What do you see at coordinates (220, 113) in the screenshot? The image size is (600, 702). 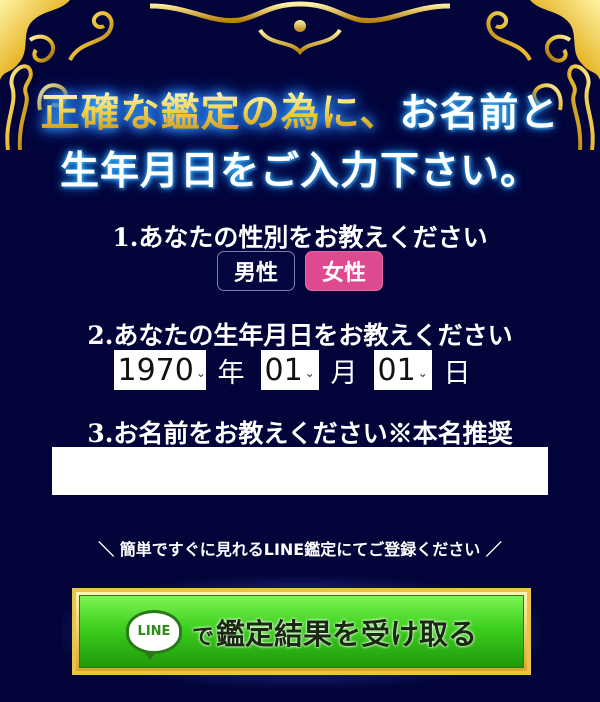 I see `headline-part-1: 正確な鑑定の為に、` at bounding box center [220, 113].